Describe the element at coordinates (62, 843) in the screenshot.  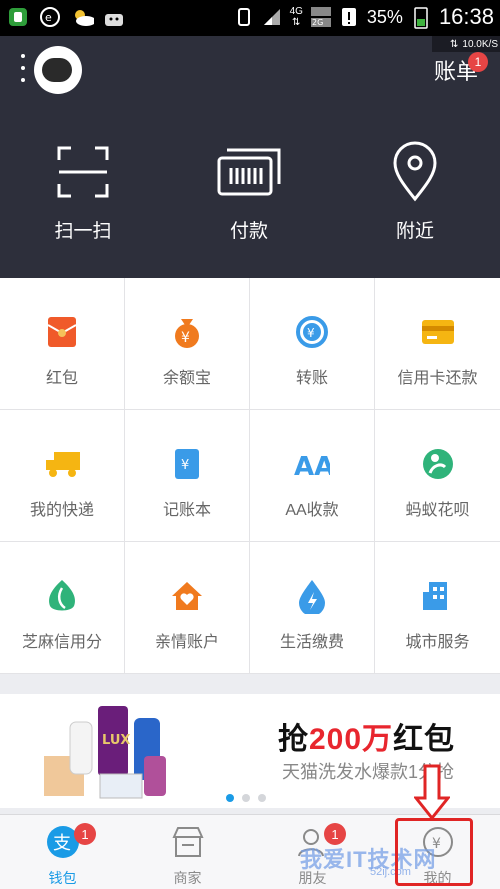
I see `svg-text: 支` at that location.